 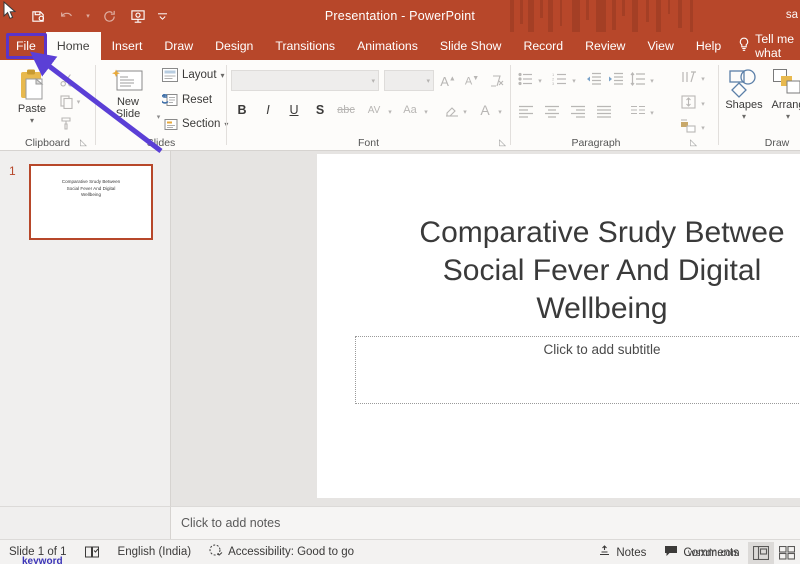 I want to click on text-highlight-chevron-down-icon: ▾, so click(x=465, y=112).